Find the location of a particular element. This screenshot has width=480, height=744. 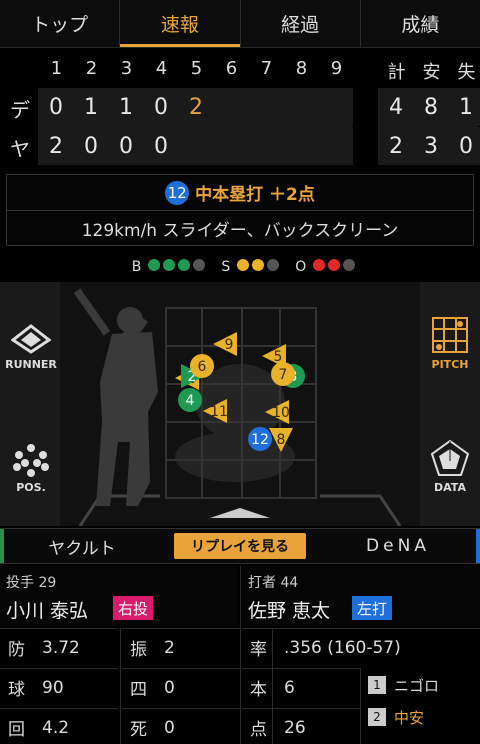

pitch-number: 10 is located at coordinates (281, 413).